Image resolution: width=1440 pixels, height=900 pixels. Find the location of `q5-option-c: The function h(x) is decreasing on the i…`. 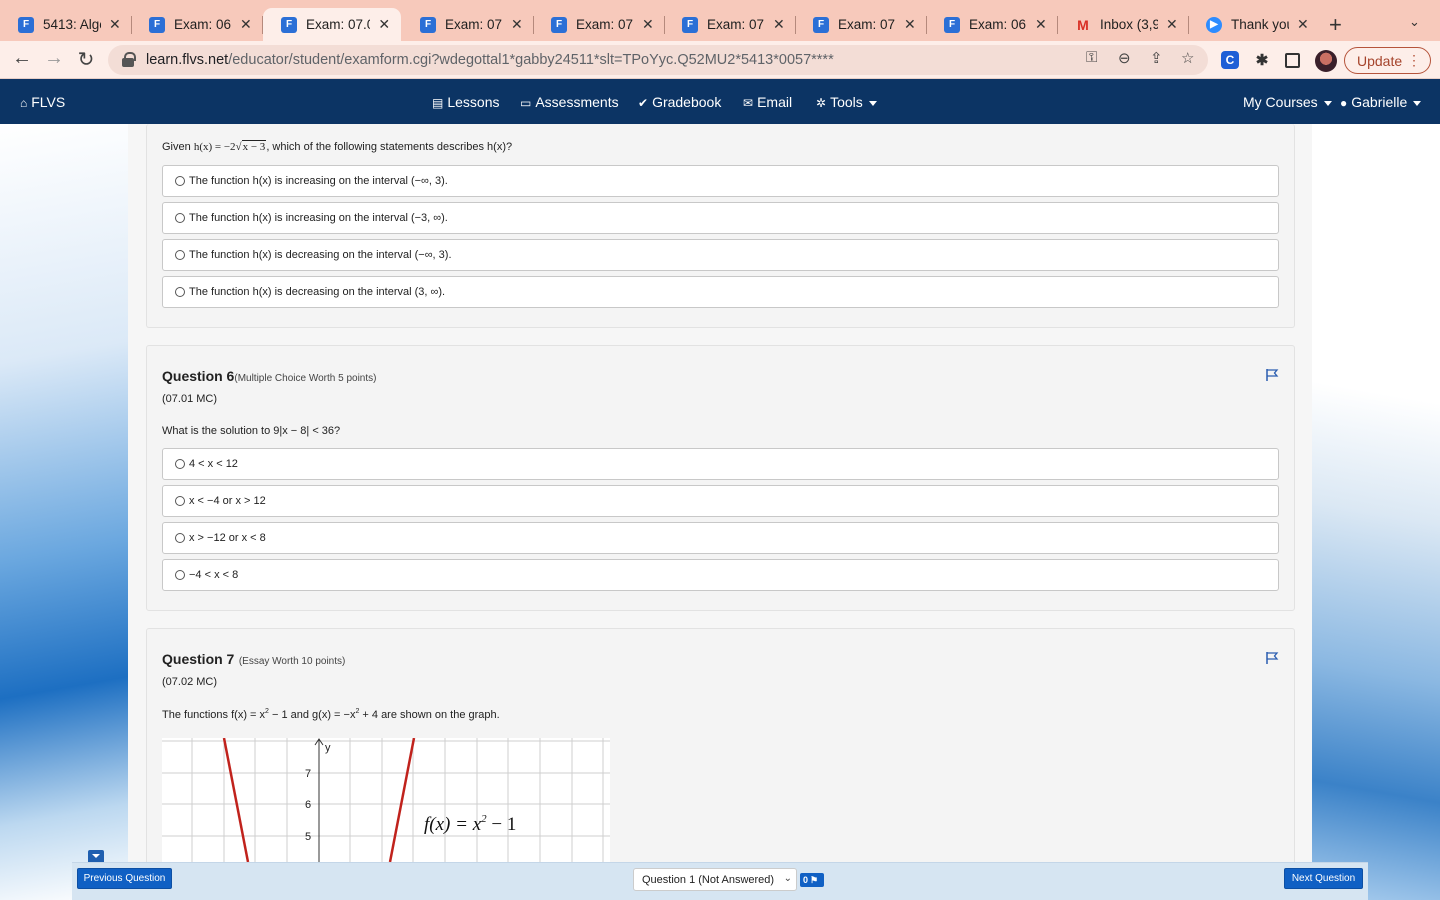

q5-option-c: The function h(x) is decreasing on the i… is located at coordinates (720, 255).